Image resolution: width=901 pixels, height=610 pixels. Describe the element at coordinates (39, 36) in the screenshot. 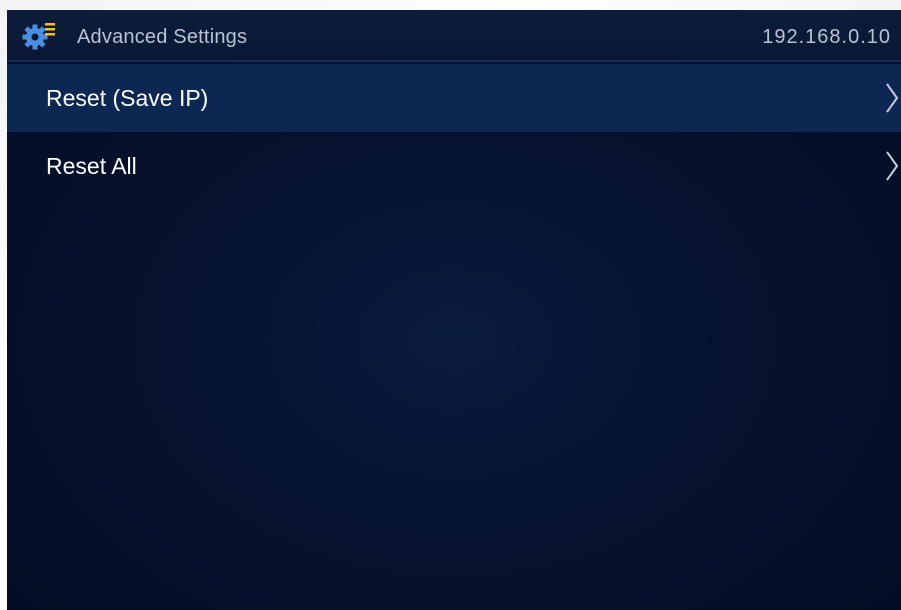

I see `gear-list-icon` at that location.